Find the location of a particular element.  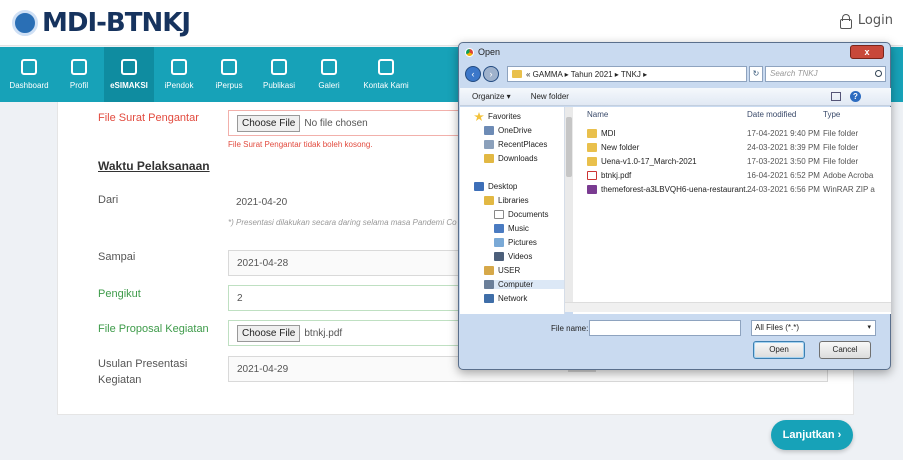

nav-dashboard: Dashboard is located at coordinates (29, 74).